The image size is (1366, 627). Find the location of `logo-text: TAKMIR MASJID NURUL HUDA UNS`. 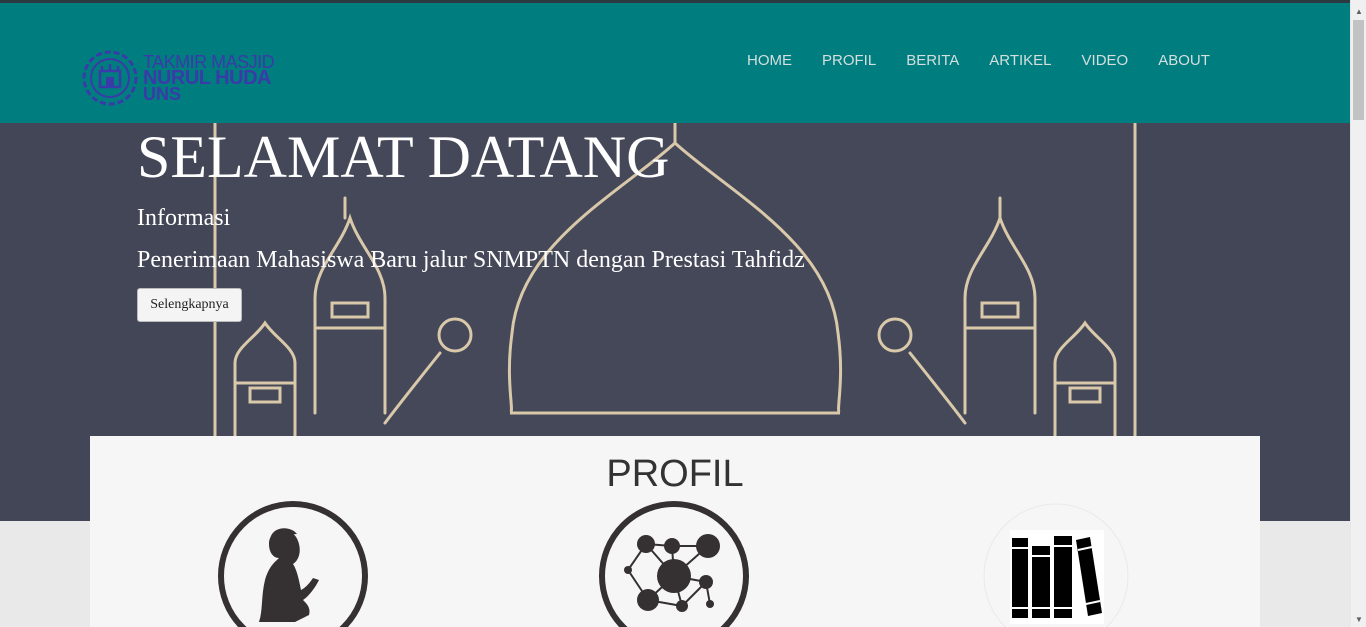

logo-text: TAKMIR MASJID NURUL HUDA UNS is located at coordinates (209, 78).